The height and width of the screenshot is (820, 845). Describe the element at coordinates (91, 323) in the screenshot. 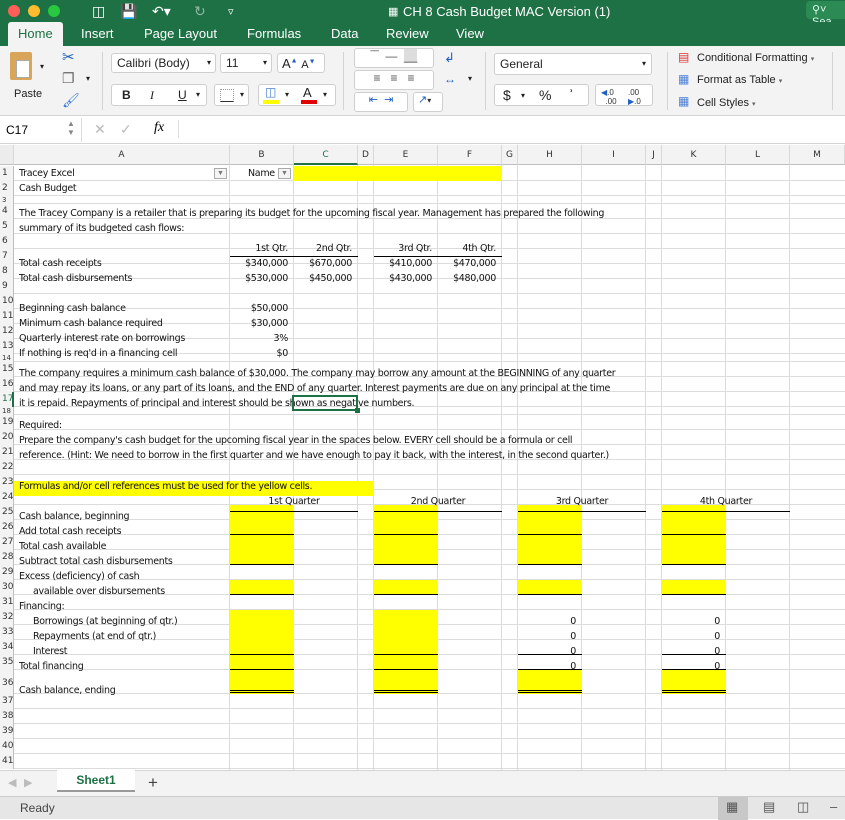

I see `cell-a11: Minimum cash balance required` at that location.